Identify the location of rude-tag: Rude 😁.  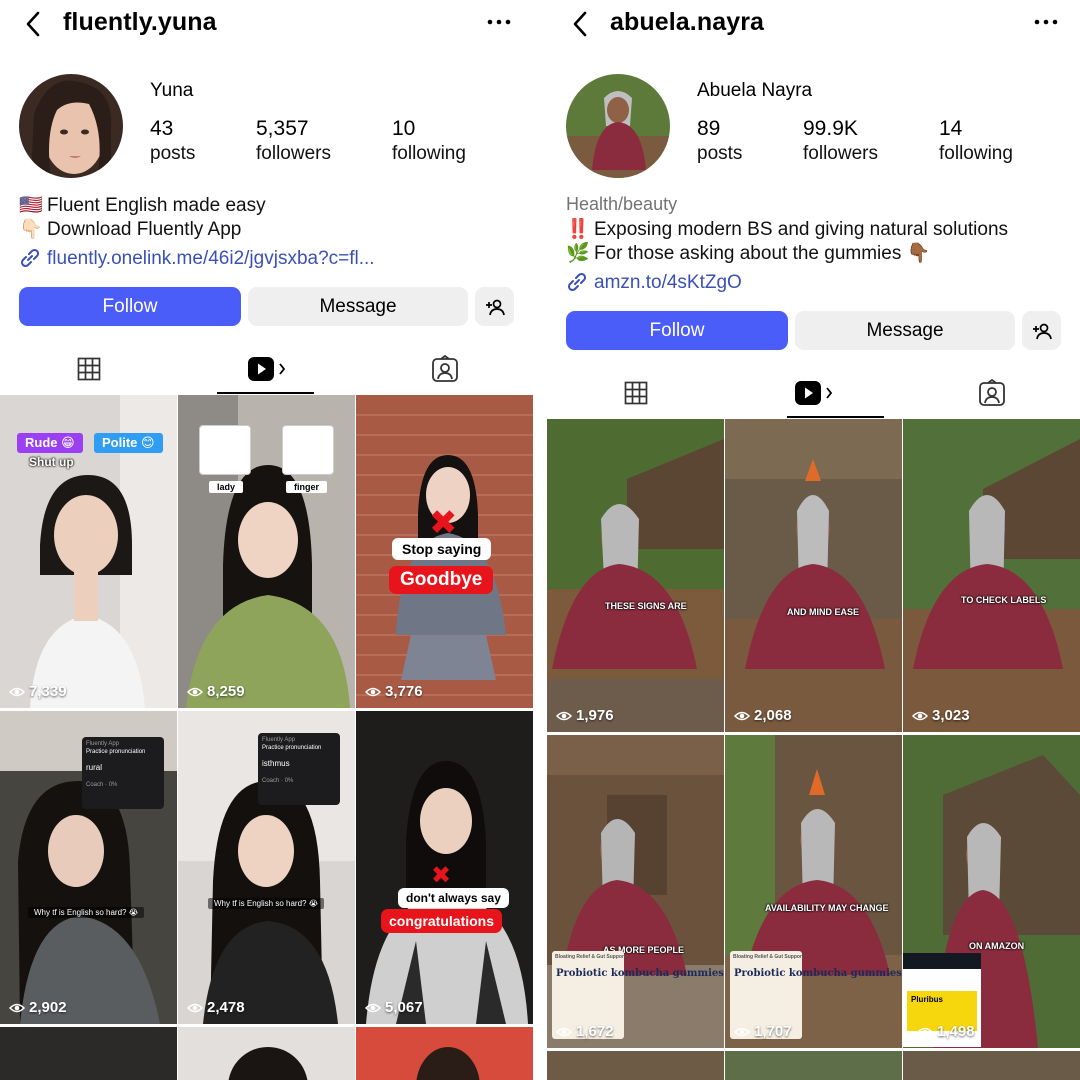
(50, 443).